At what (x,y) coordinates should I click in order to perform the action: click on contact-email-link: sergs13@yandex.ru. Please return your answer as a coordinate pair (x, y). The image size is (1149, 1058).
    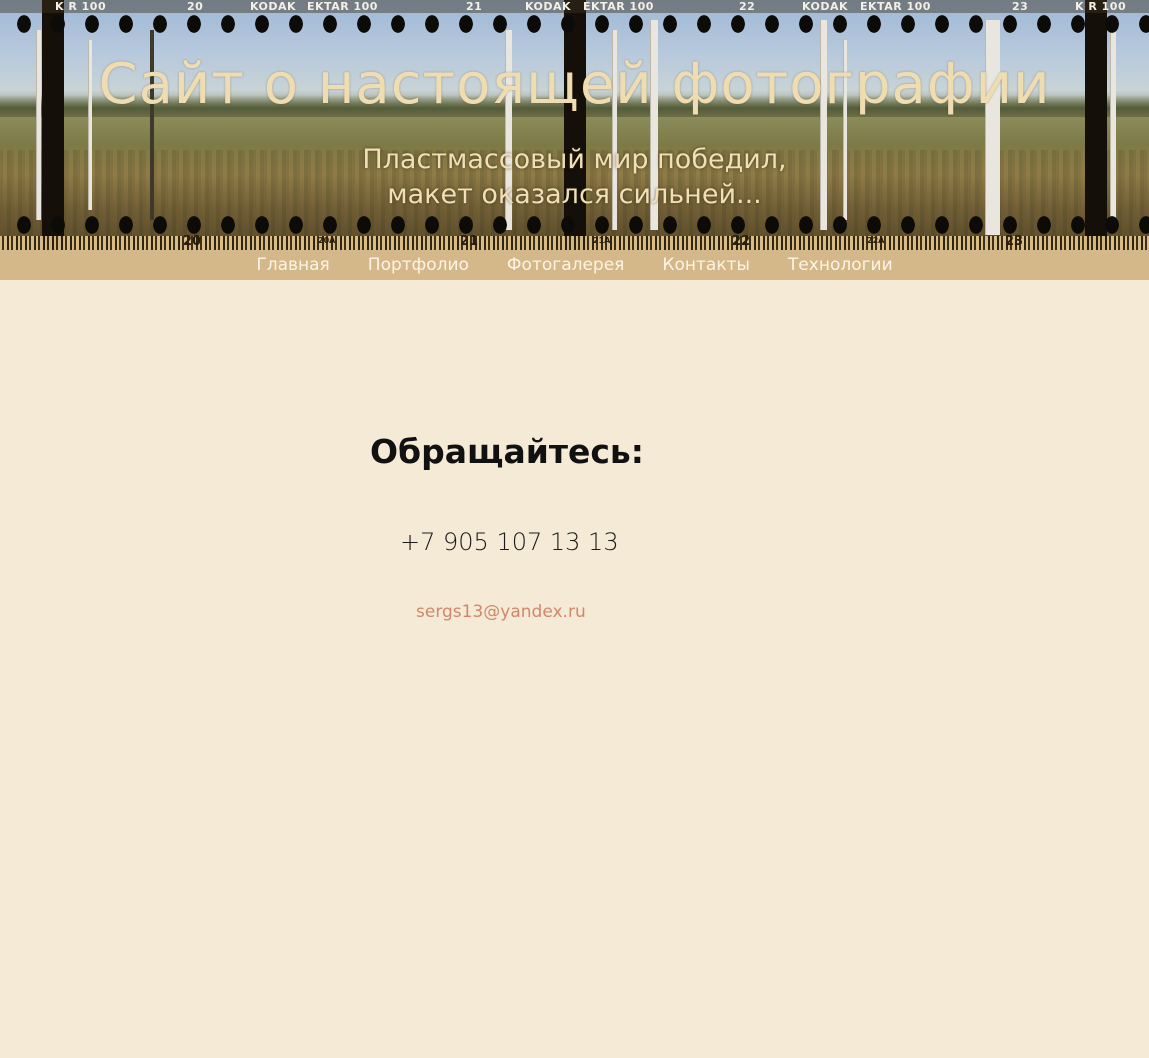
    Looking at the image, I should click on (501, 612).